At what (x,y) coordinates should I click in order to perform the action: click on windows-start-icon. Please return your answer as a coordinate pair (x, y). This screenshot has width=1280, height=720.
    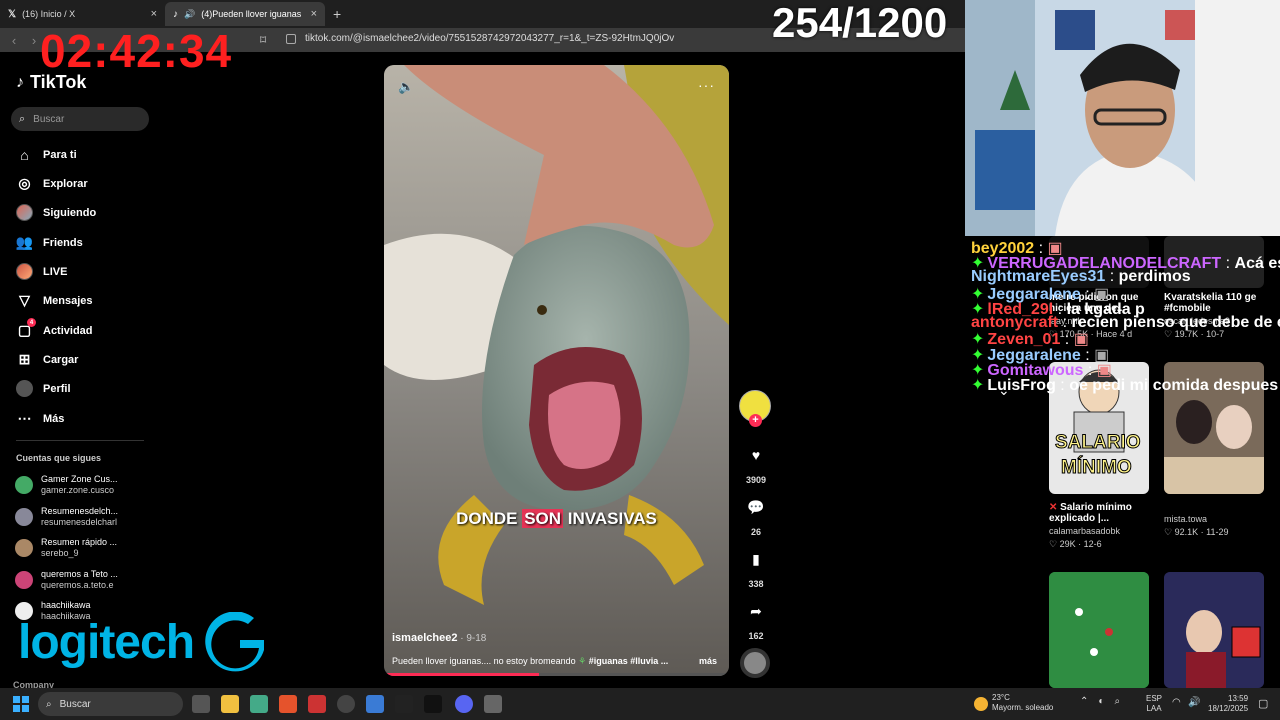
    Looking at the image, I should click on (21, 704).